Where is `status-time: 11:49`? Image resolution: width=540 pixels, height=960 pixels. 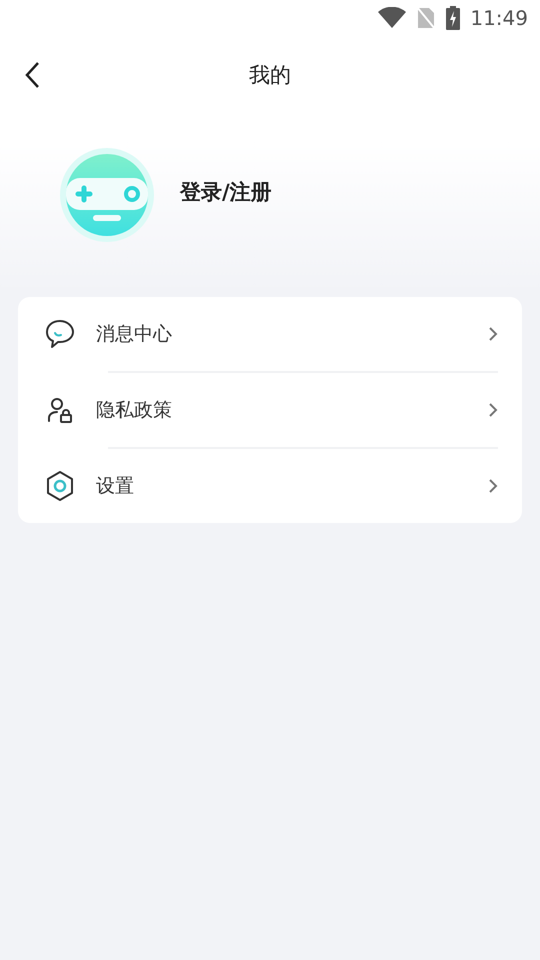 status-time: 11:49 is located at coordinates (499, 18).